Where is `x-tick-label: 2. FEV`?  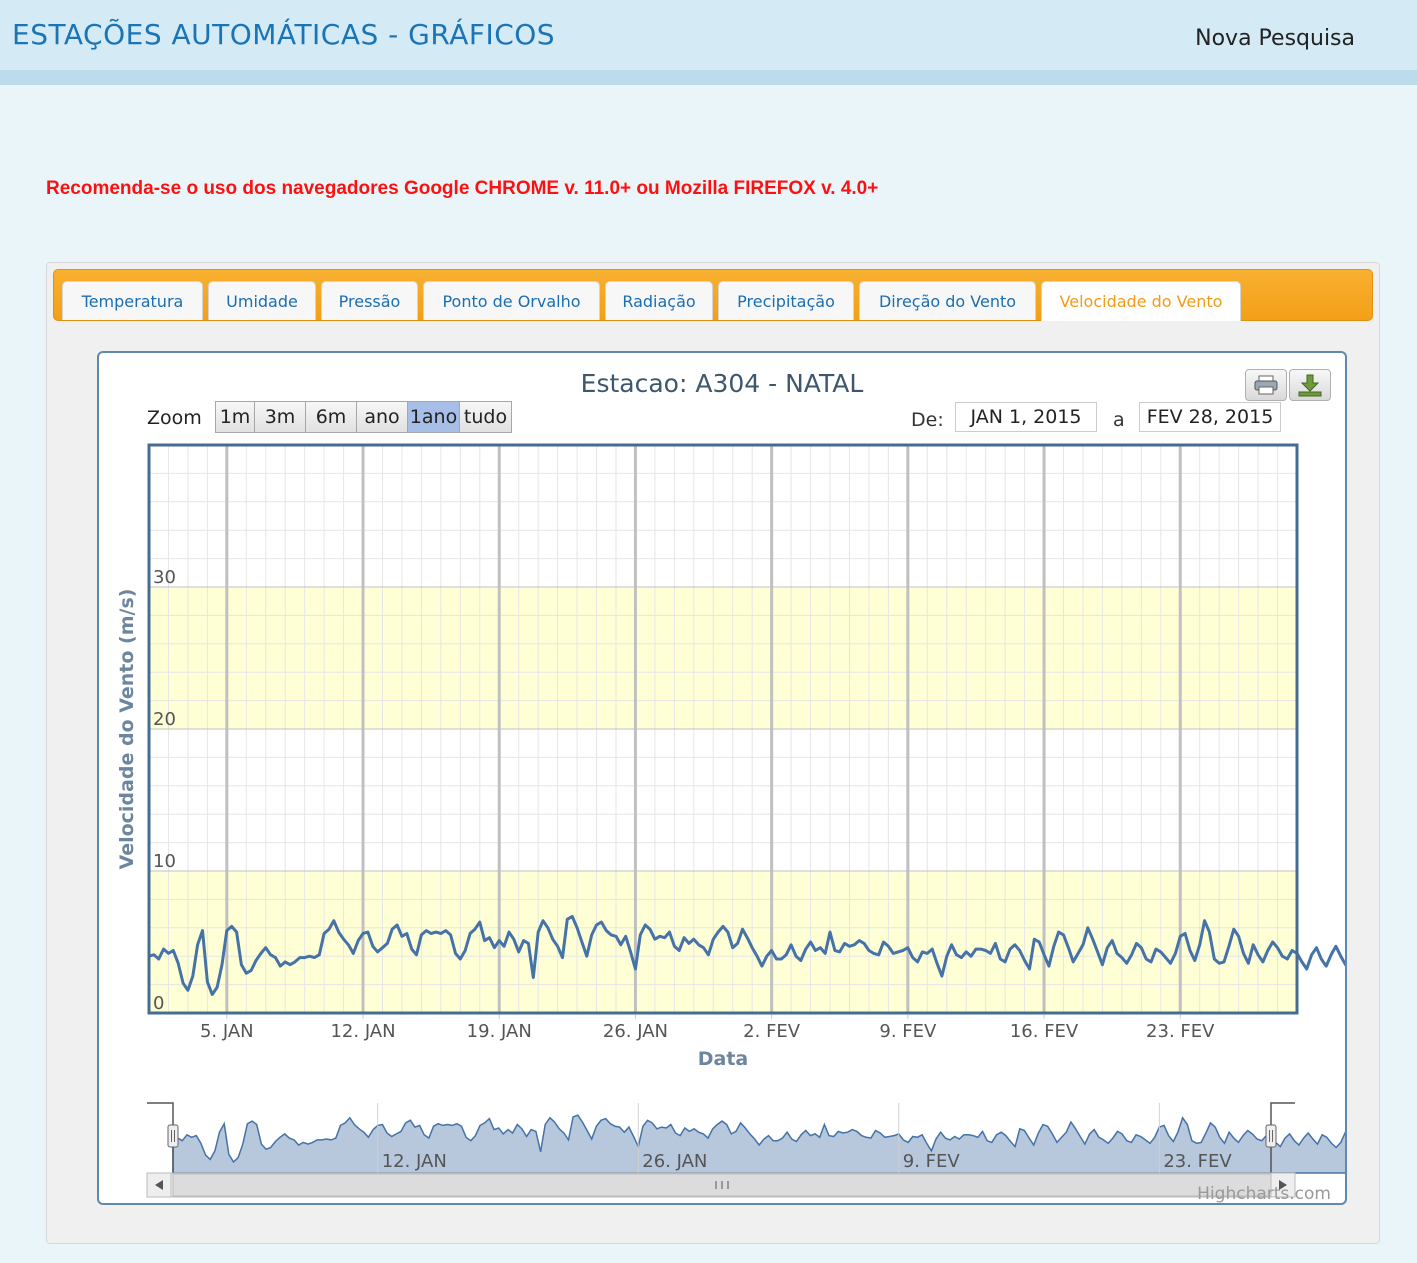
x-tick-label: 2. FEV is located at coordinates (772, 1031).